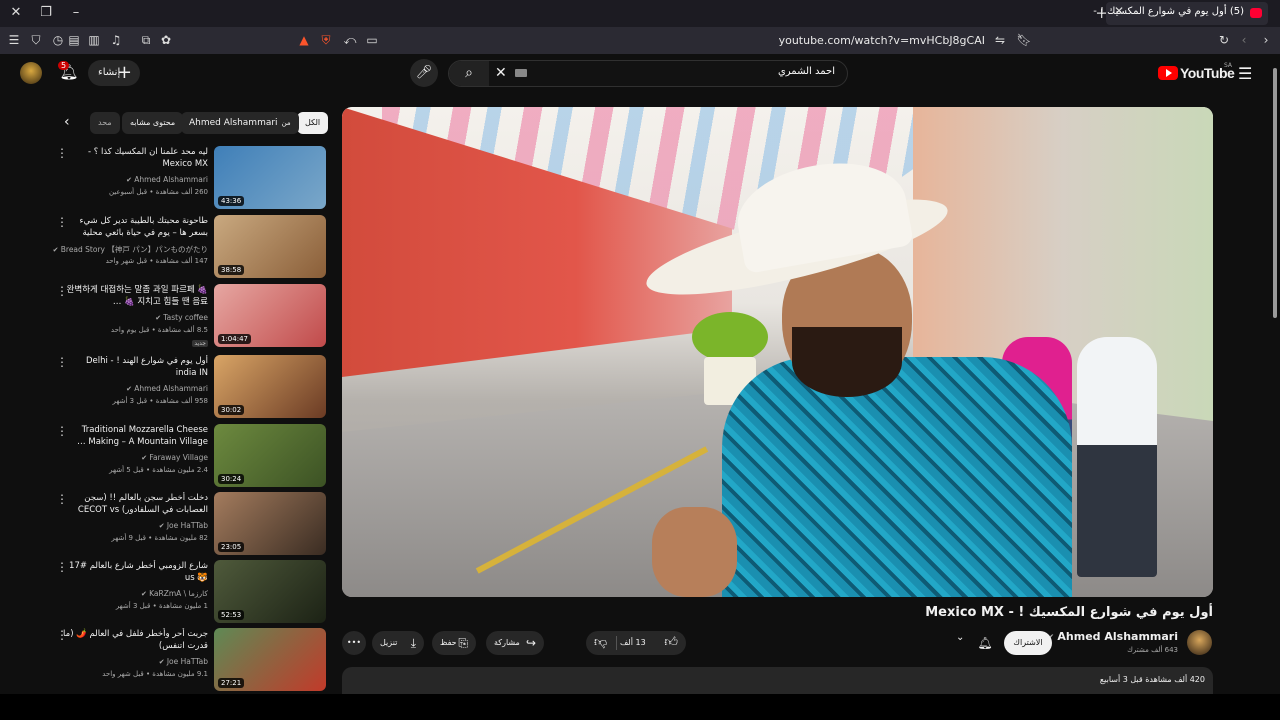 The image size is (1280, 720). What do you see at coordinates (174, 457) in the screenshot?
I see `channel-name: ✔︎ Faraway Village` at bounding box center [174, 457].